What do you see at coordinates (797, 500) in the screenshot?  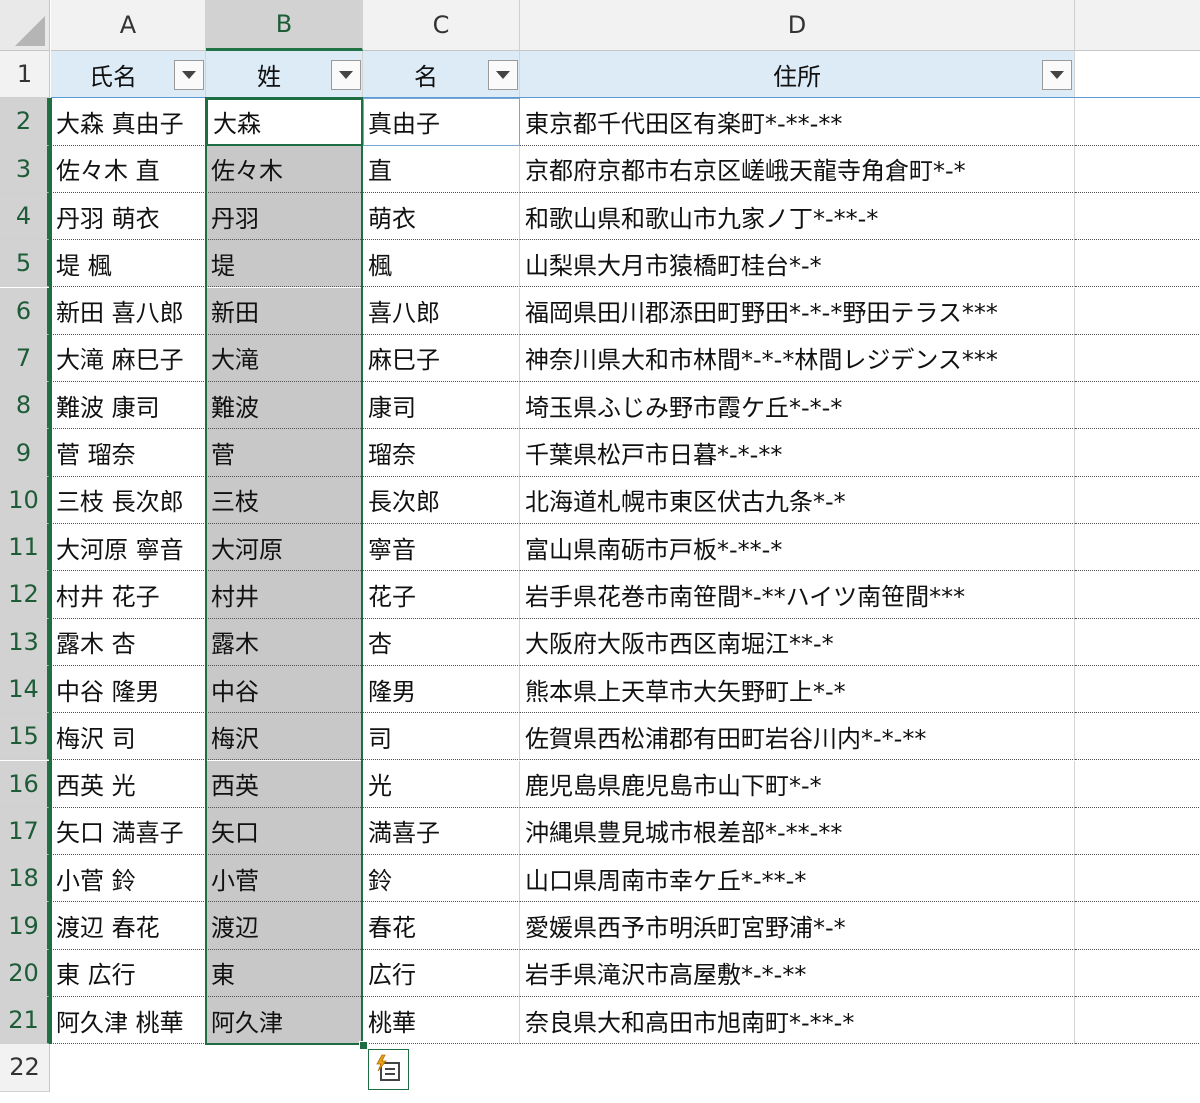 I see `table-cell: 北海道札幌市東区伏古九条*-*` at bounding box center [797, 500].